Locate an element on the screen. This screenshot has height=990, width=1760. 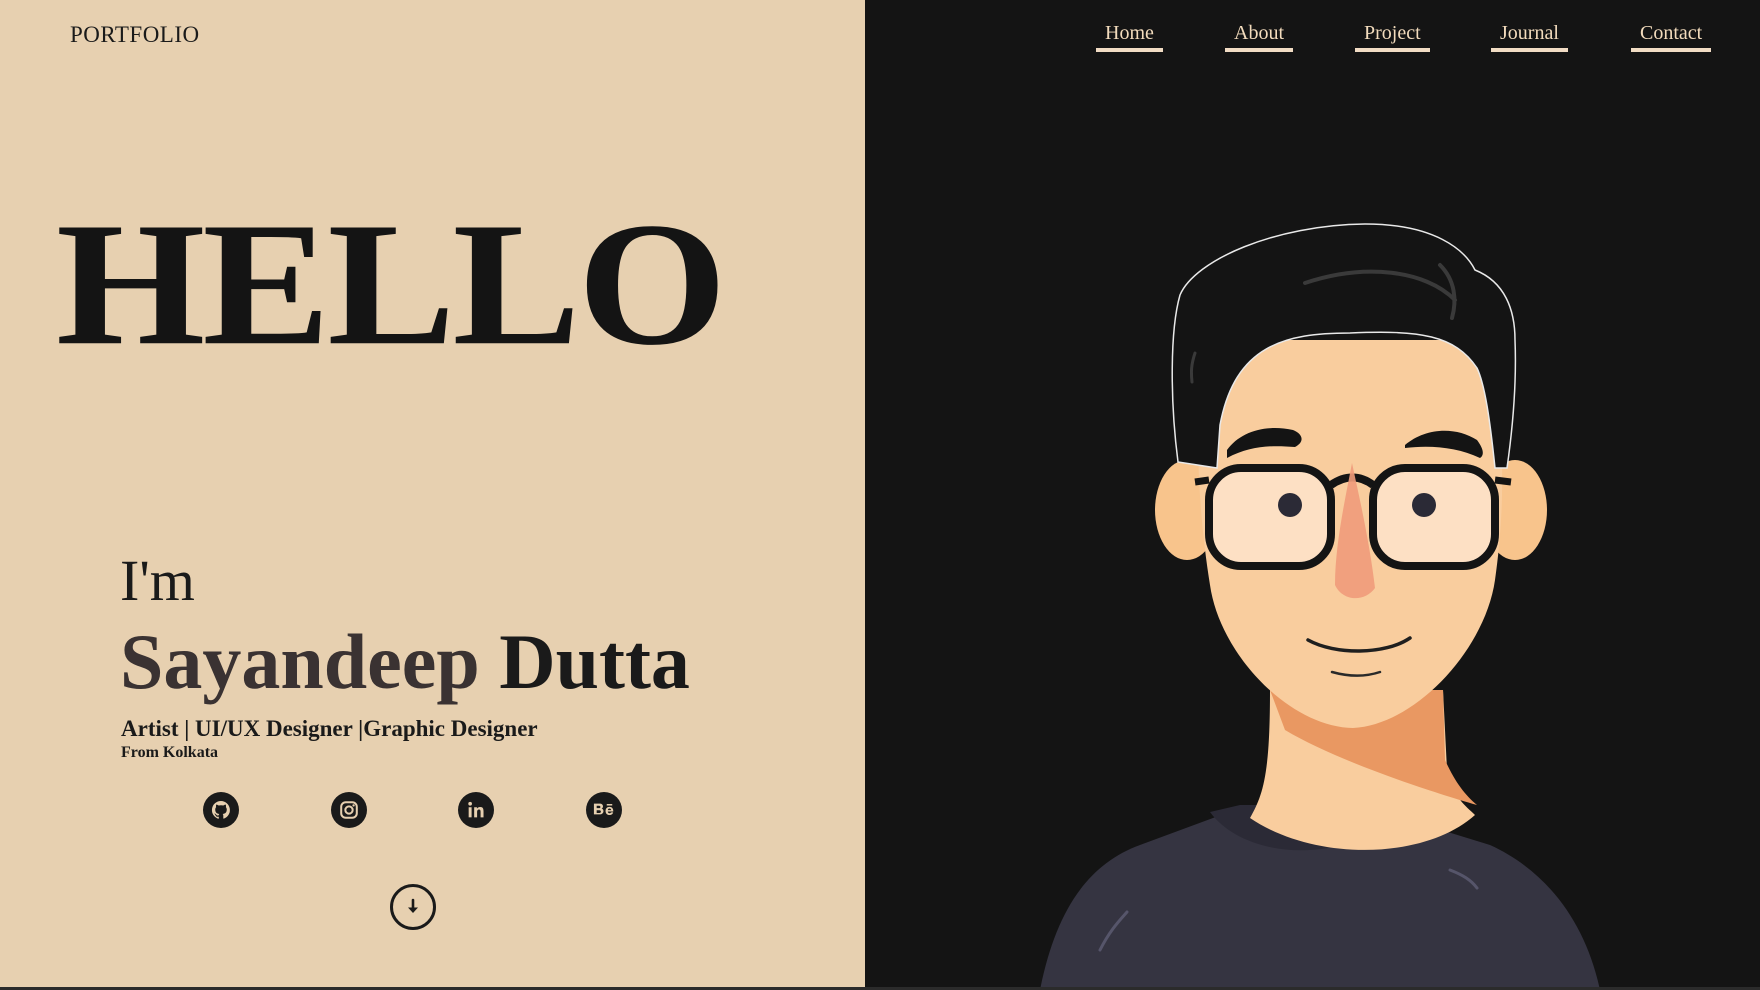
github-icon is located at coordinates (220, 810).